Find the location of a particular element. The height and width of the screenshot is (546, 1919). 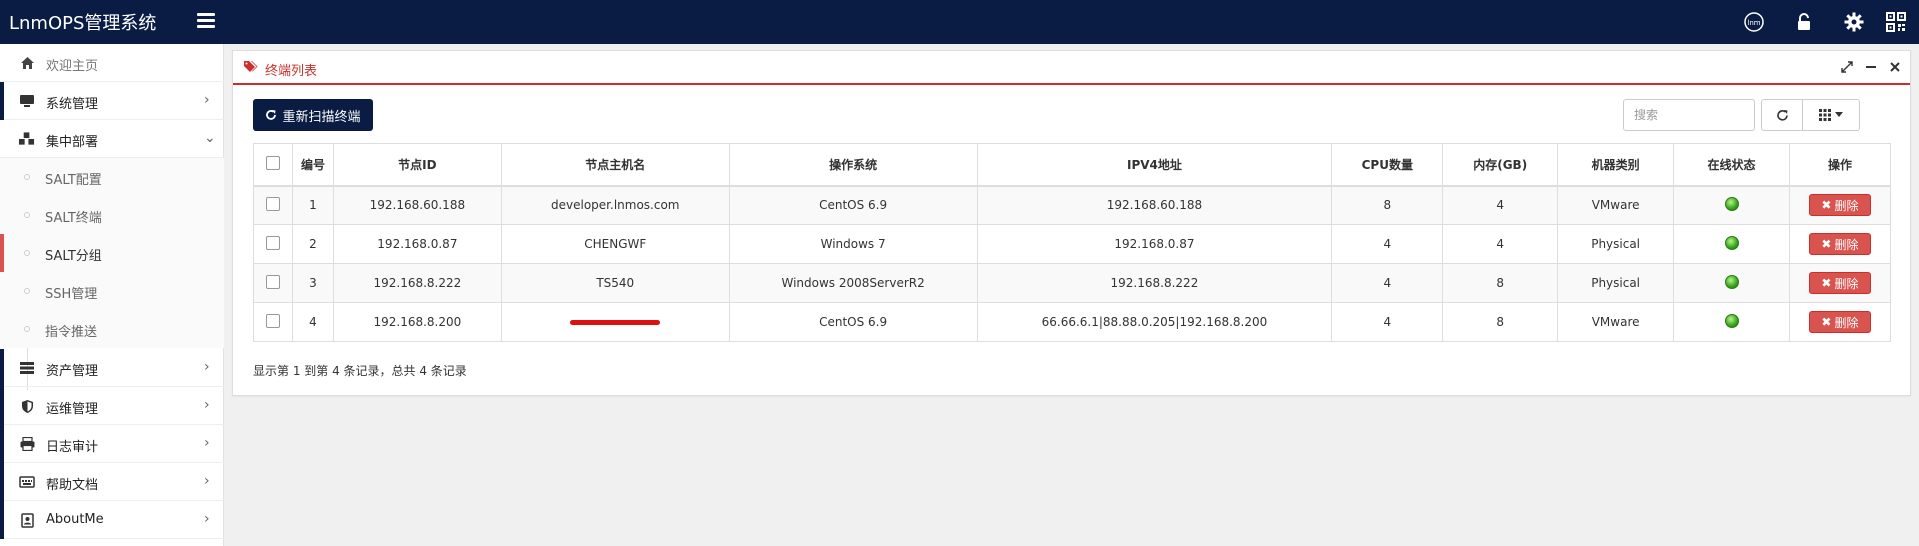

sidebar-subitem-label: SALT分组 is located at coordinates (73, 256).